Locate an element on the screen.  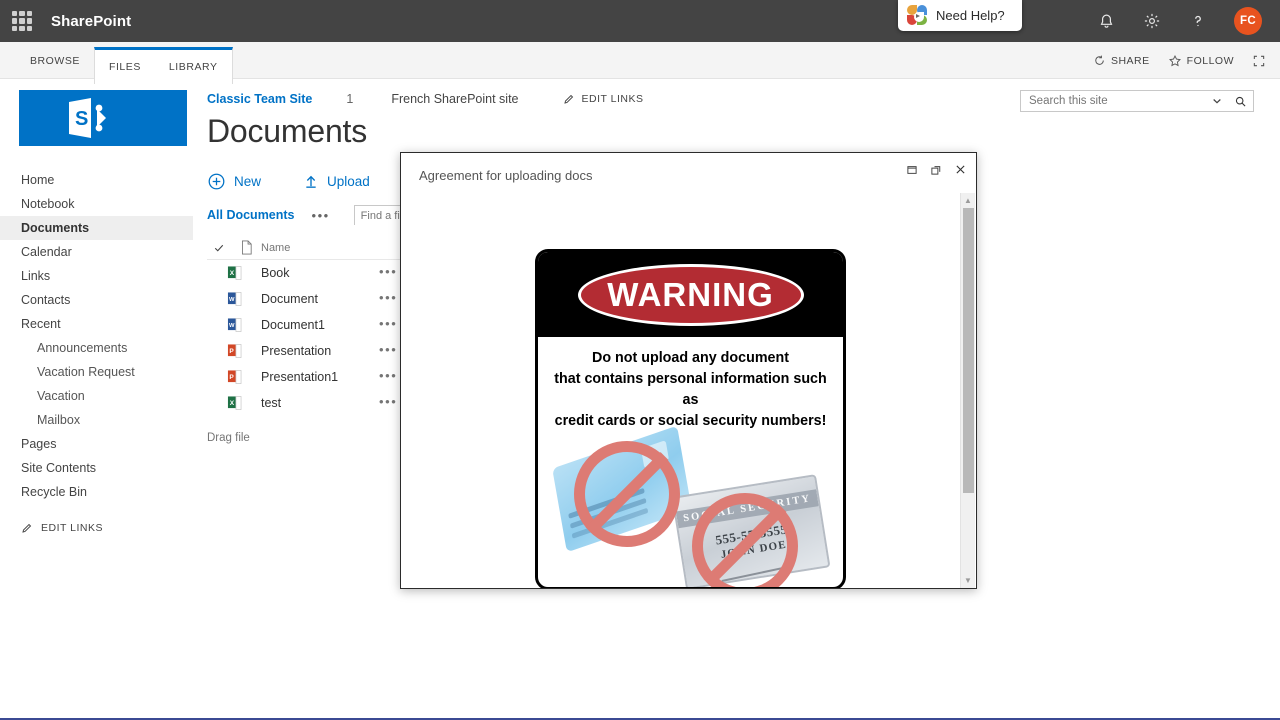
warning-line-1: Do not upload any document is located at coordinates (690, 358).